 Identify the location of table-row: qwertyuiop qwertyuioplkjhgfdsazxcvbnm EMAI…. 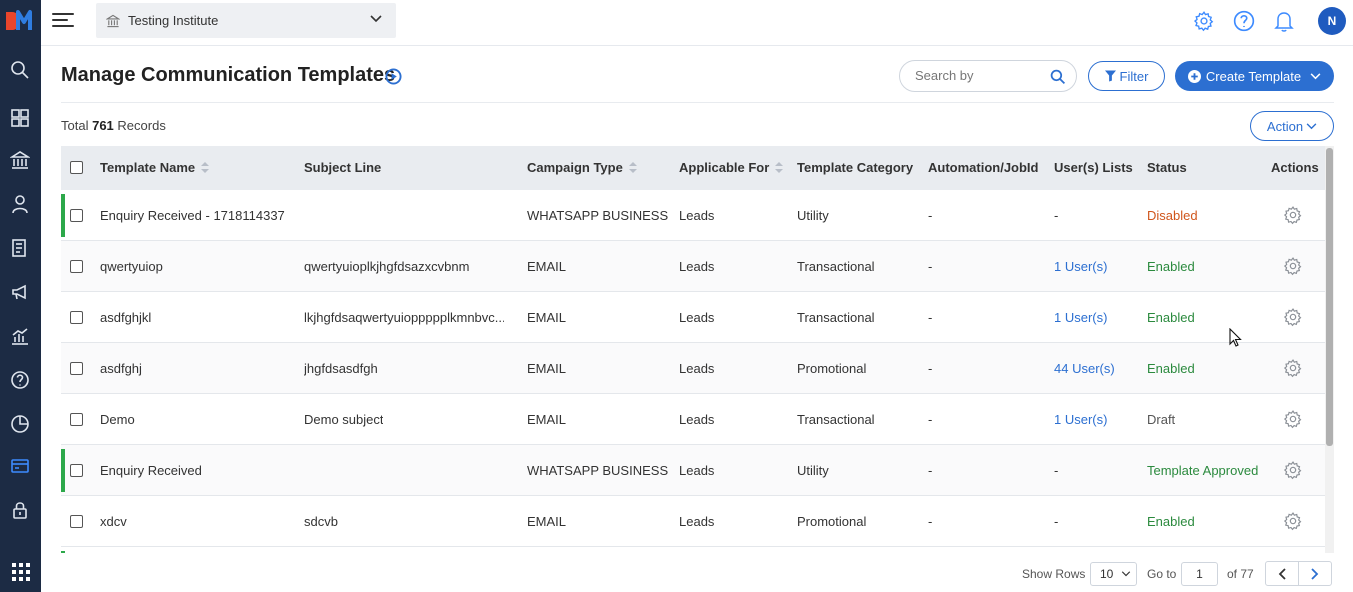
(693, 266).